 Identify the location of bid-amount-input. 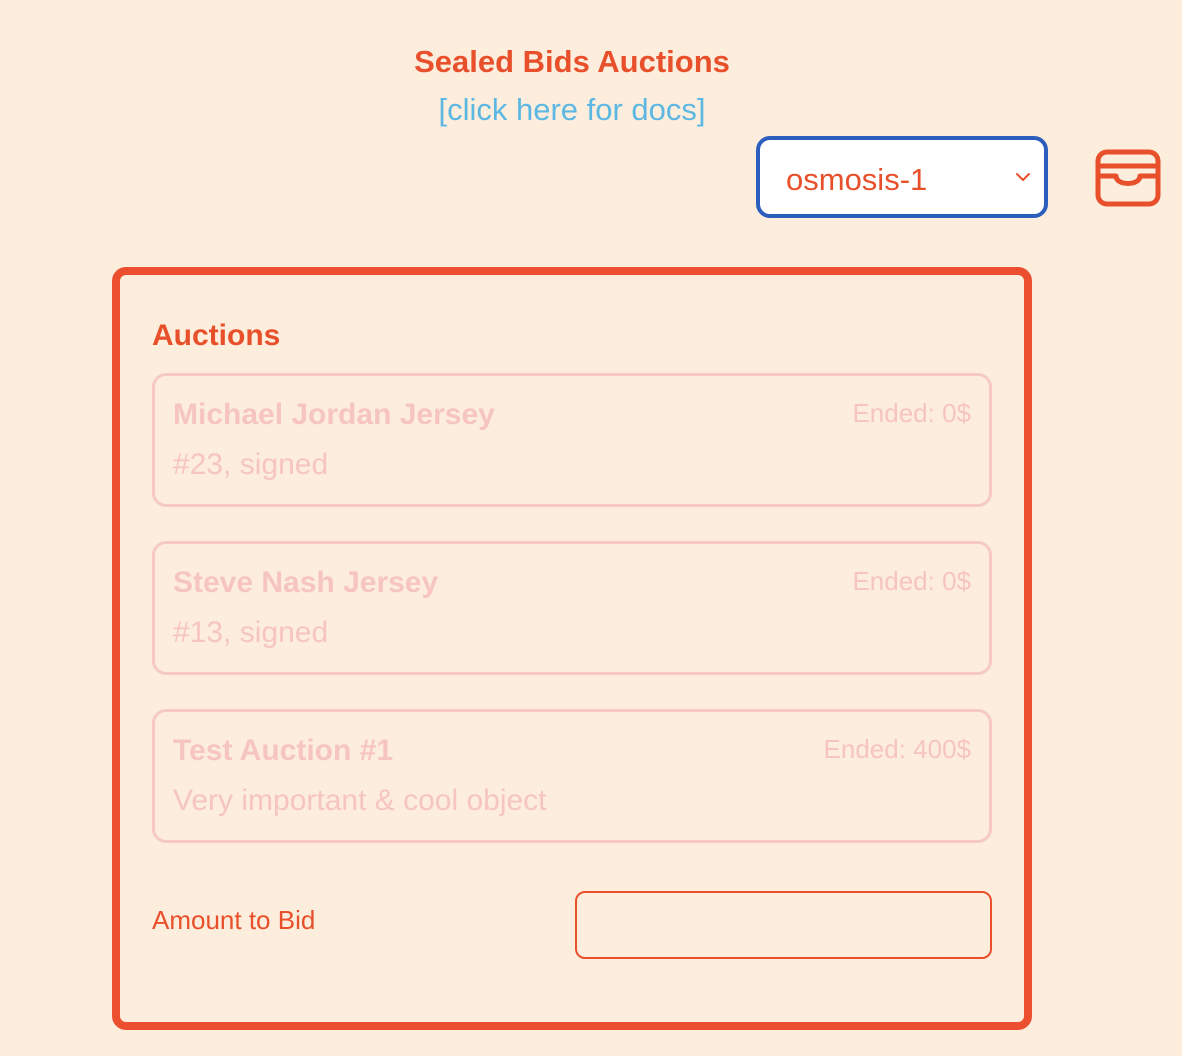
(783, 925).